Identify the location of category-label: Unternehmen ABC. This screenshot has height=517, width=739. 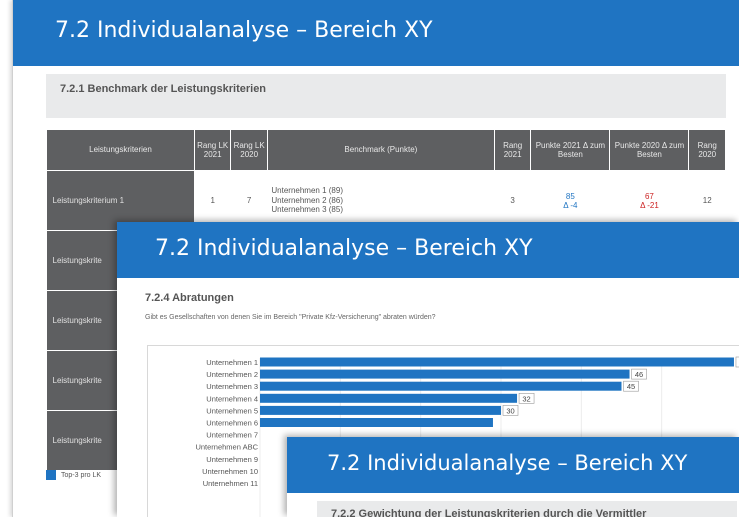
(226, 447).